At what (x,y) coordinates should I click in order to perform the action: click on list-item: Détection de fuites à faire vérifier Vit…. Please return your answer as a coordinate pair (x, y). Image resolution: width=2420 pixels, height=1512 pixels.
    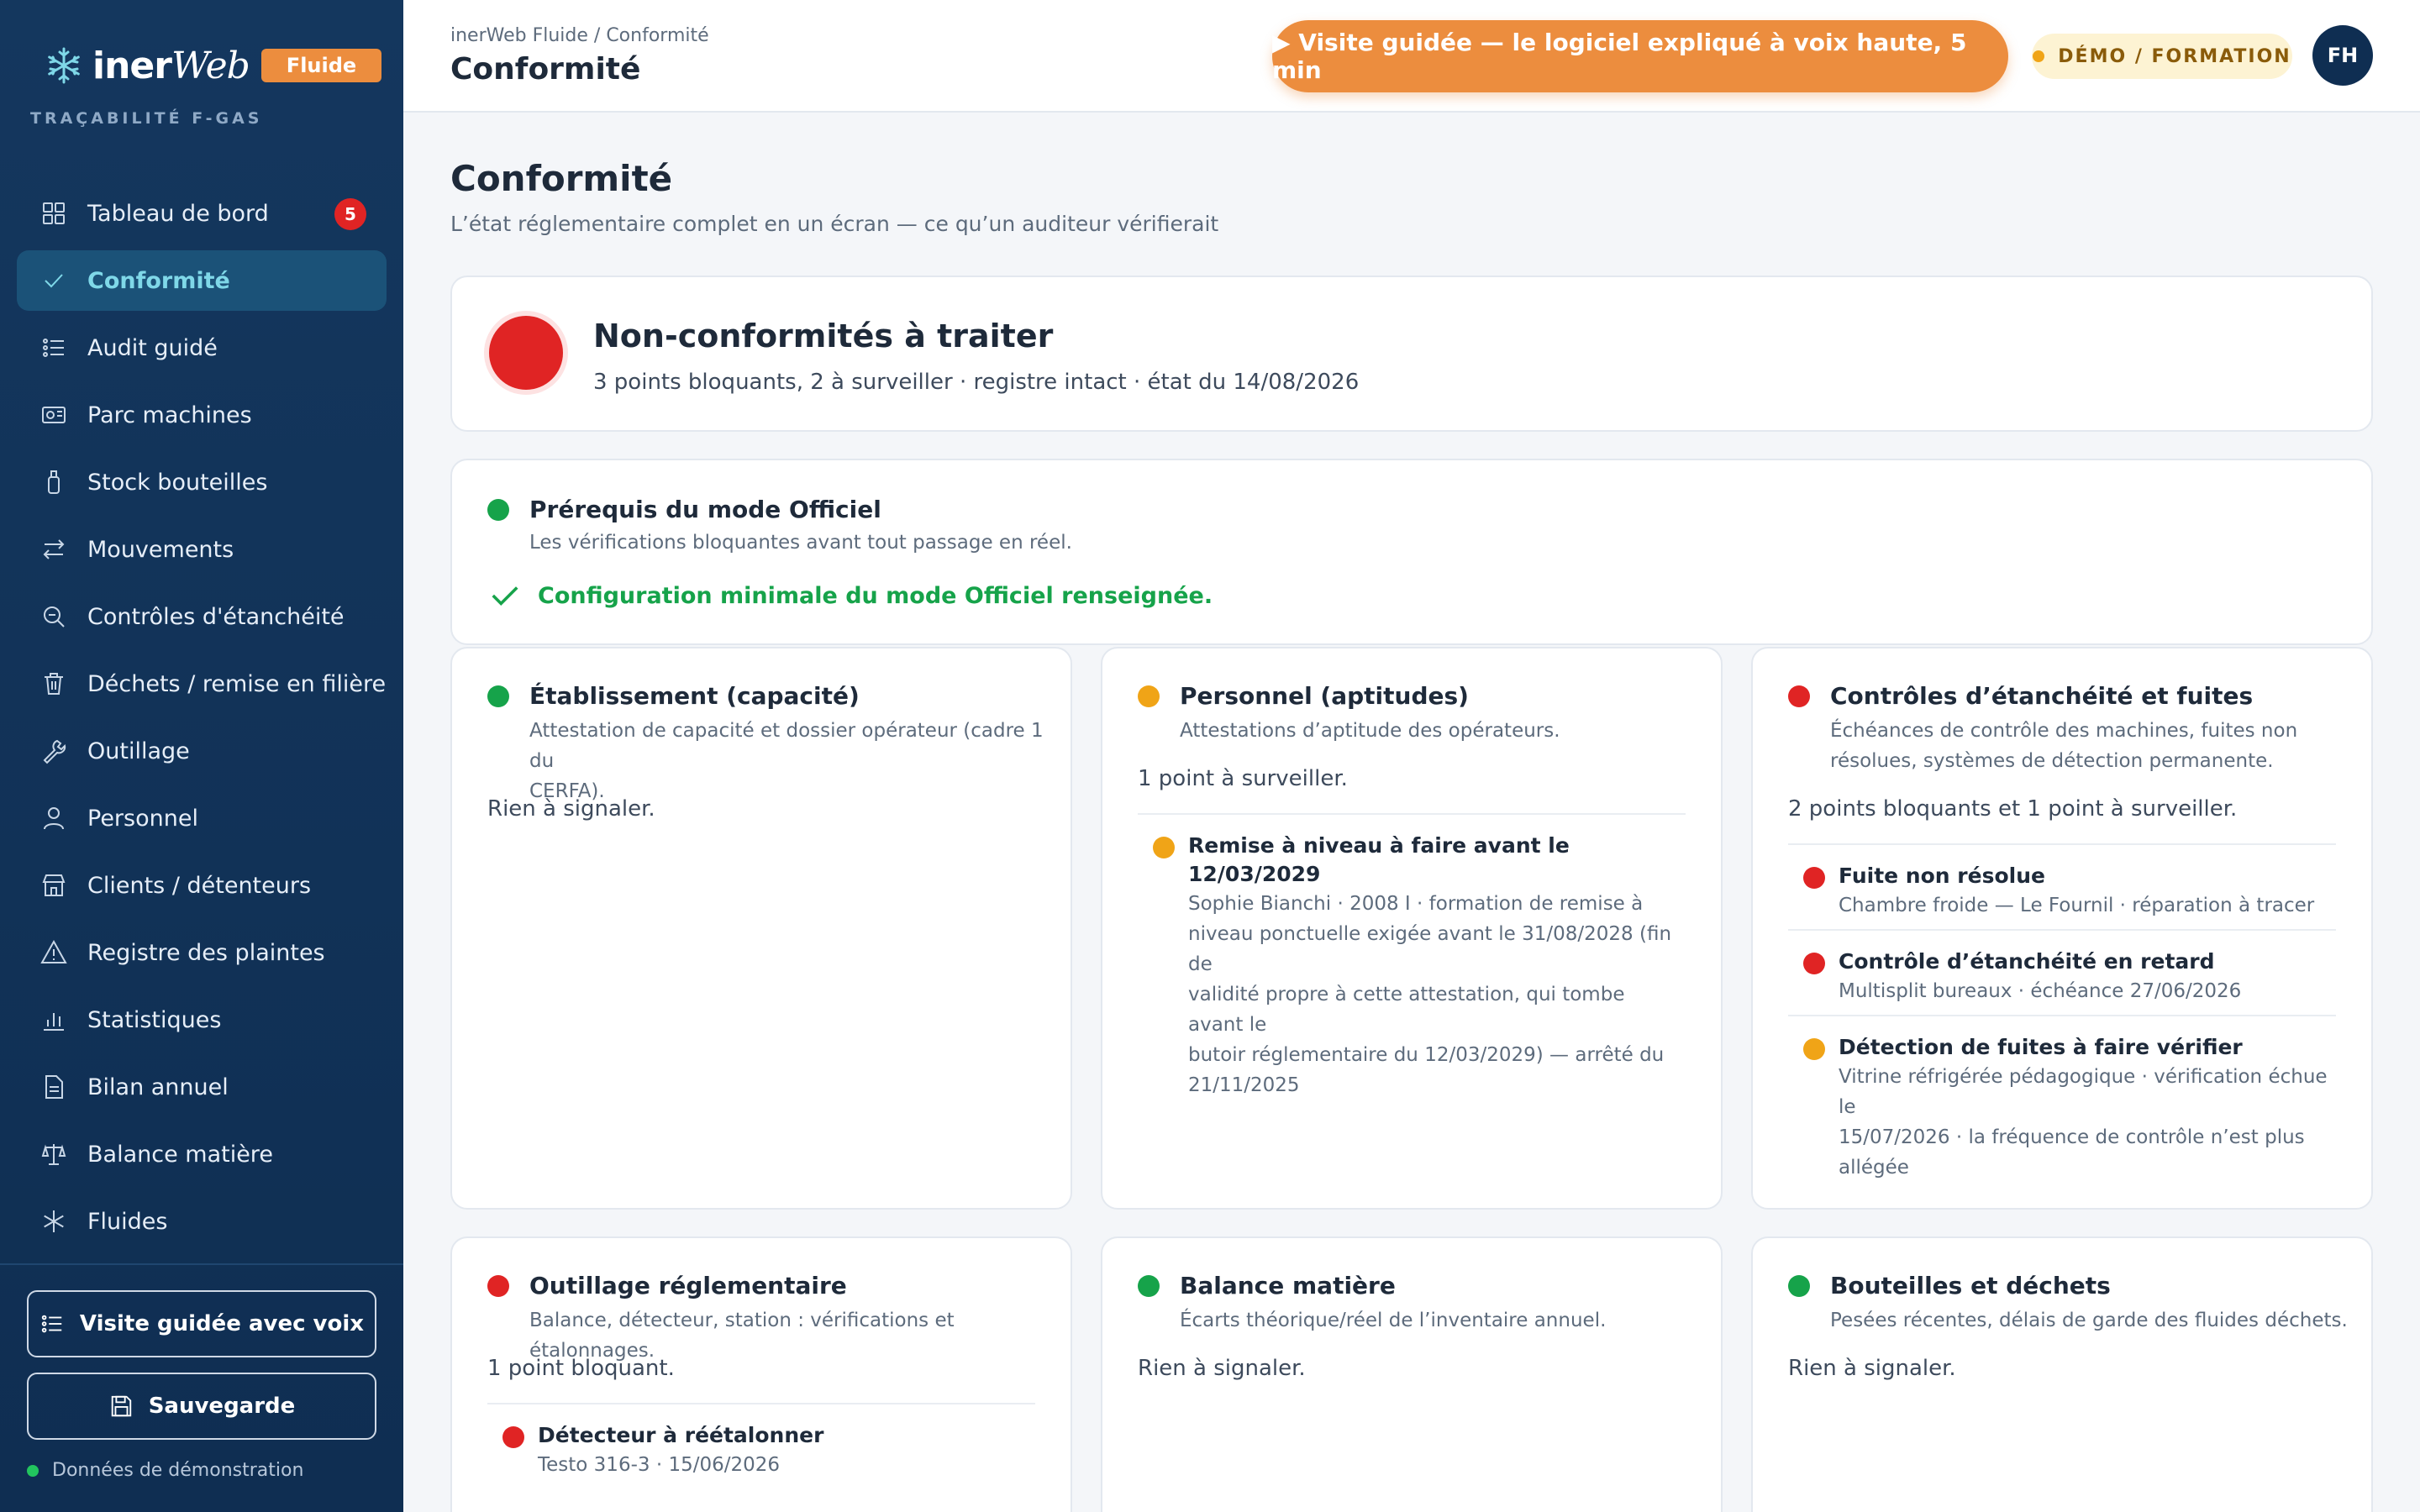
    Looking at the image, I should click on (2062, 1105).